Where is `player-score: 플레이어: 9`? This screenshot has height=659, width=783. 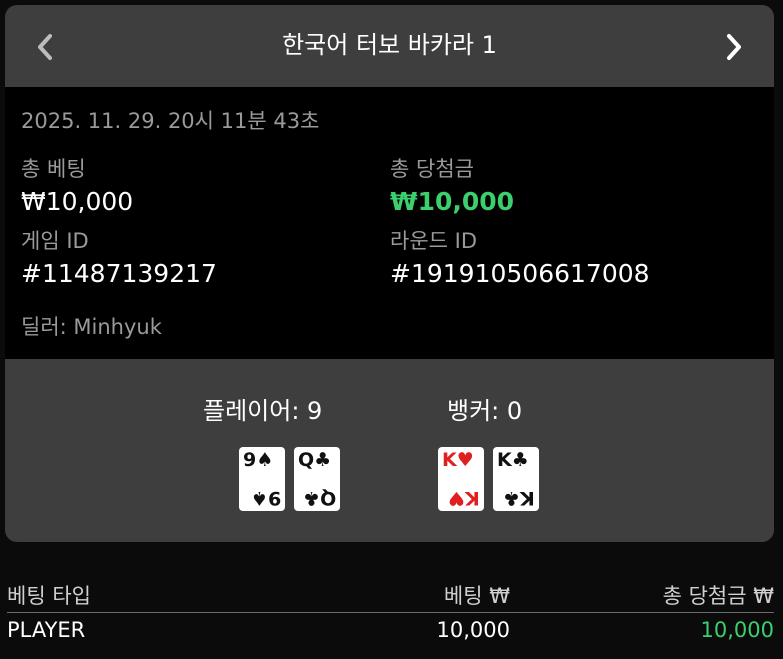 player-score: 플레이어: 9 is located at coordinates (263, 411).